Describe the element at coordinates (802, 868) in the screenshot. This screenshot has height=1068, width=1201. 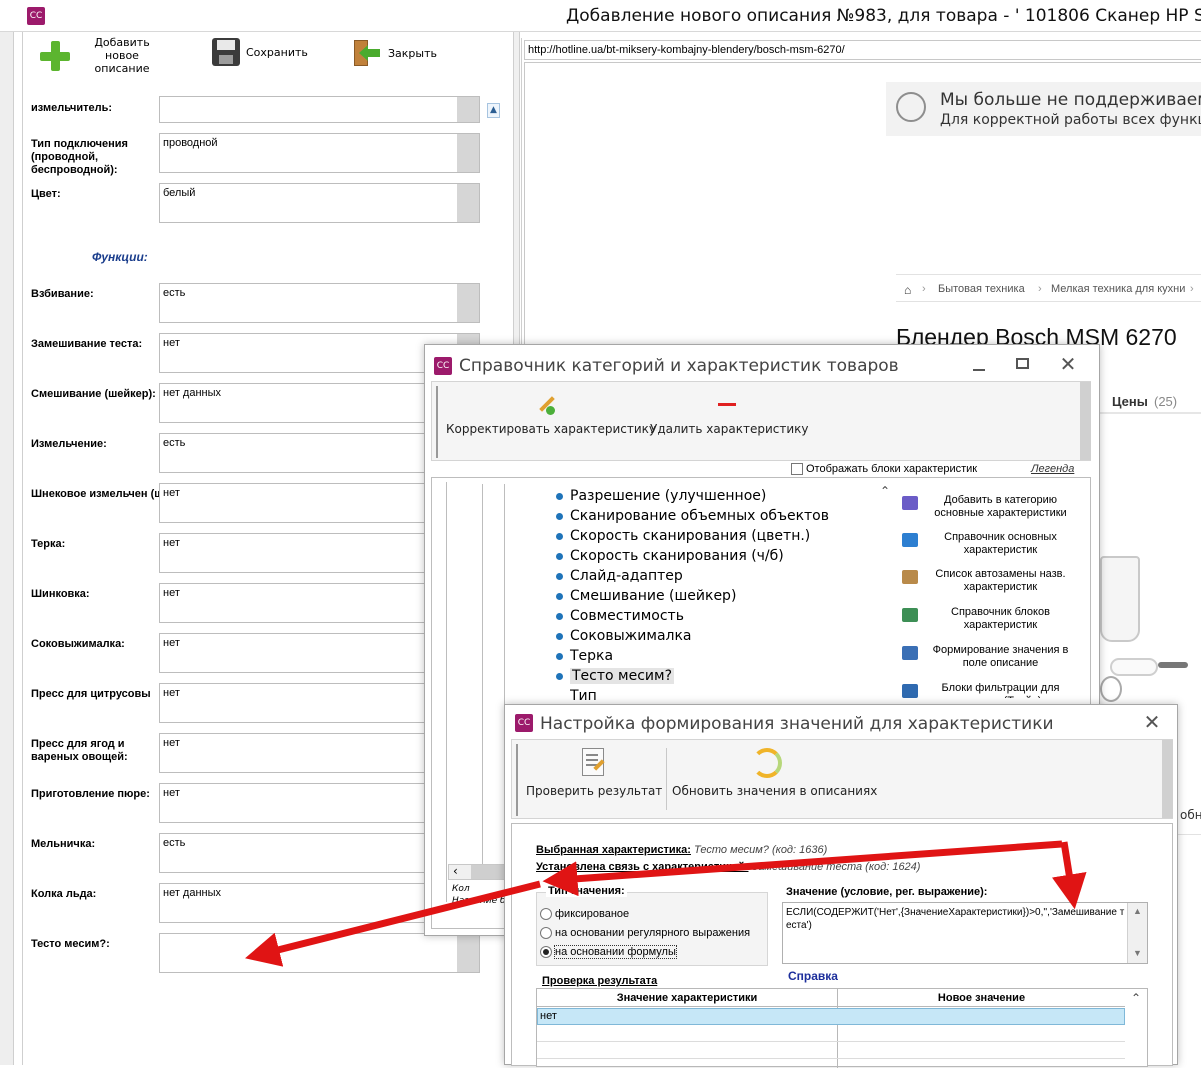
I see `arrow-to-value-type` at that location.